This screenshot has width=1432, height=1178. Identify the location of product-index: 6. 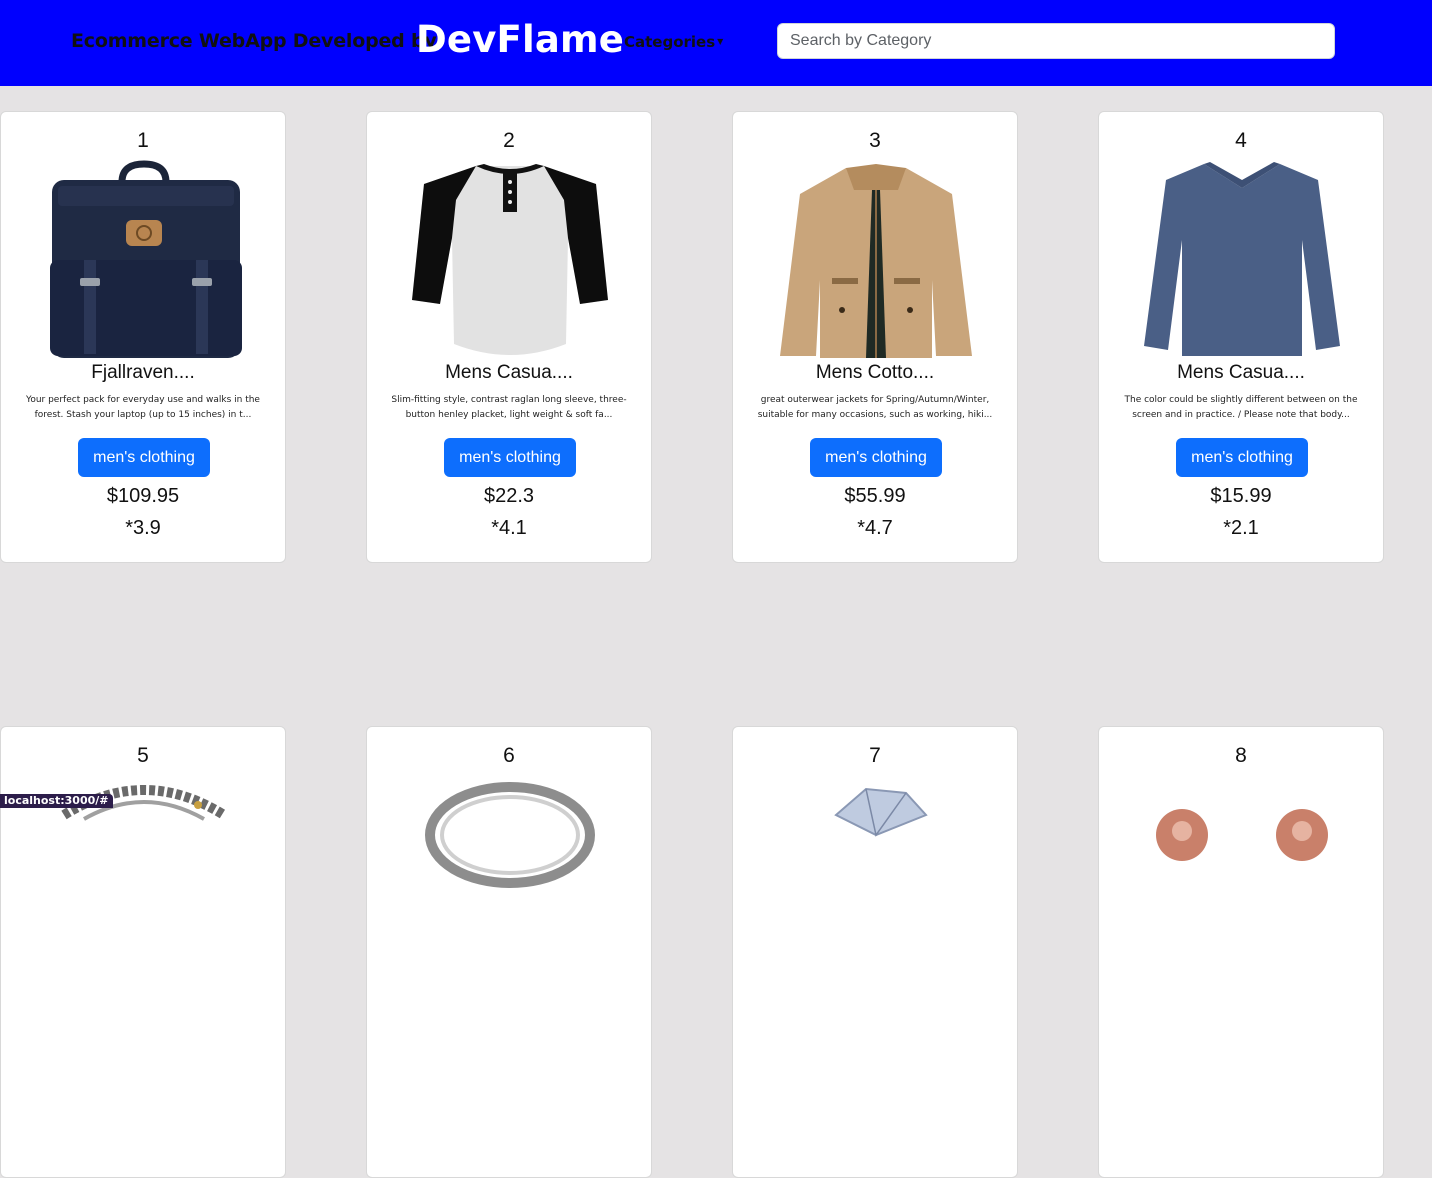
(509, 755).